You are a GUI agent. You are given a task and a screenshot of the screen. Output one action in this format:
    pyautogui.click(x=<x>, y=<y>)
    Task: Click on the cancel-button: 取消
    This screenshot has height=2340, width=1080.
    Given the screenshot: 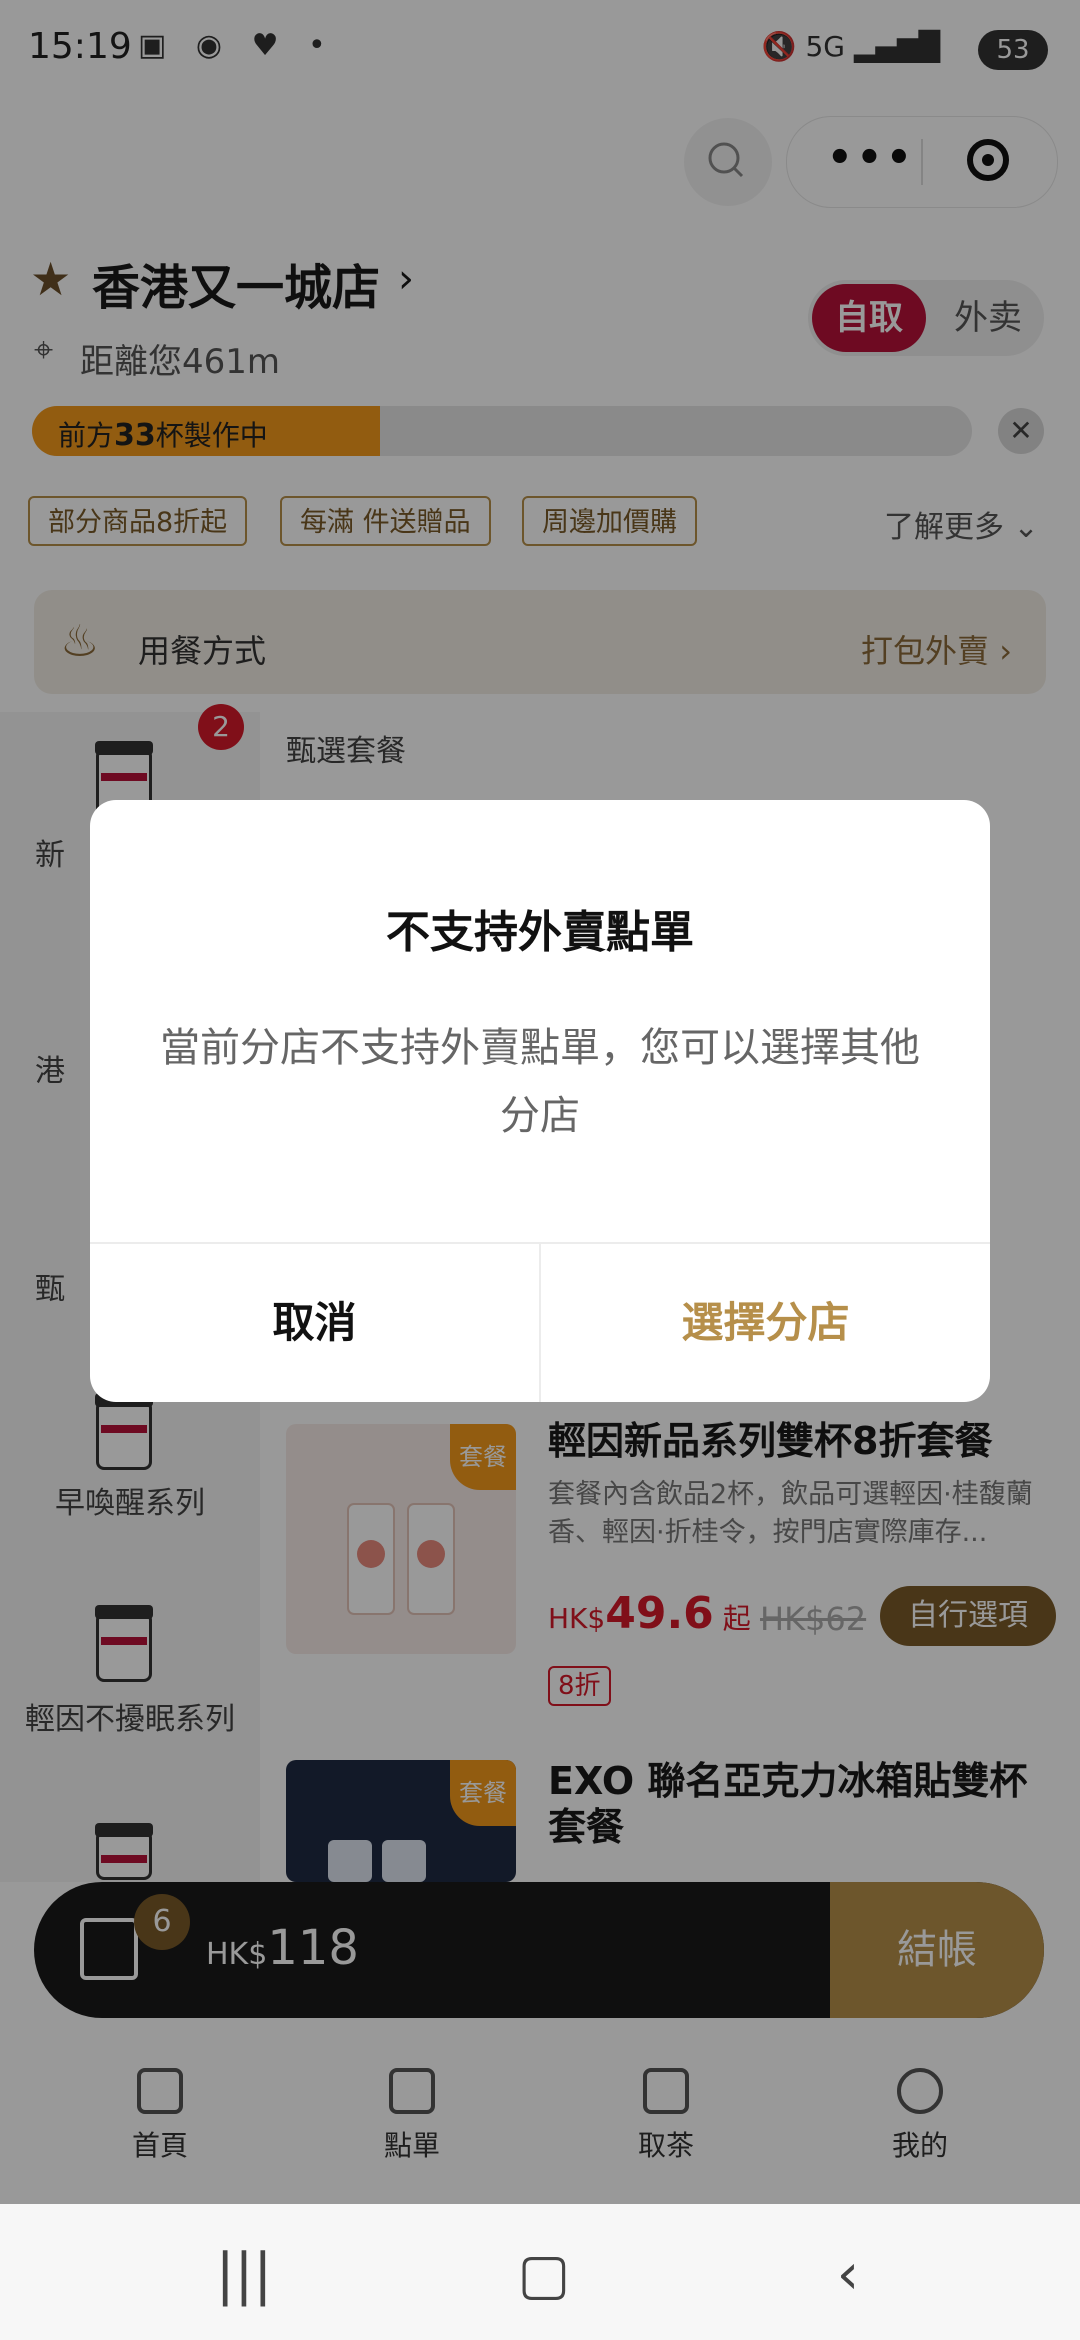 What is the action you would take?
    pyautogui.click(x=314, y=1323)
    